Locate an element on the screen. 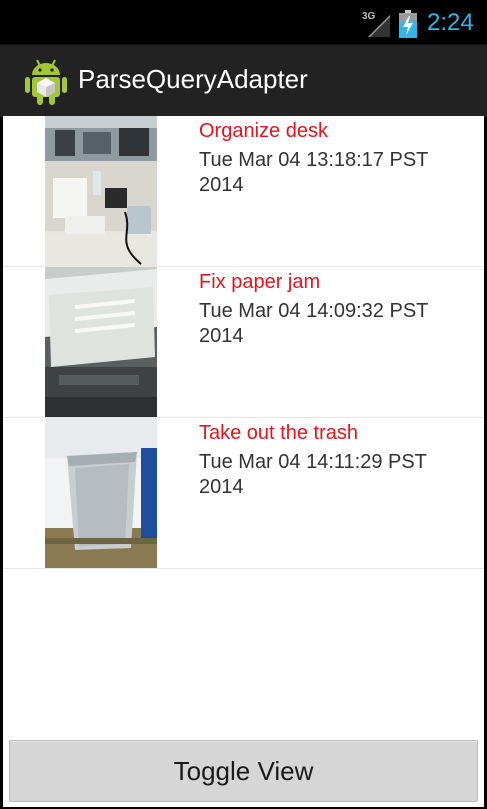 Image resolution: width=487 pixels, height=809 pixels. printer-photo is located at coordinates (101, 342).